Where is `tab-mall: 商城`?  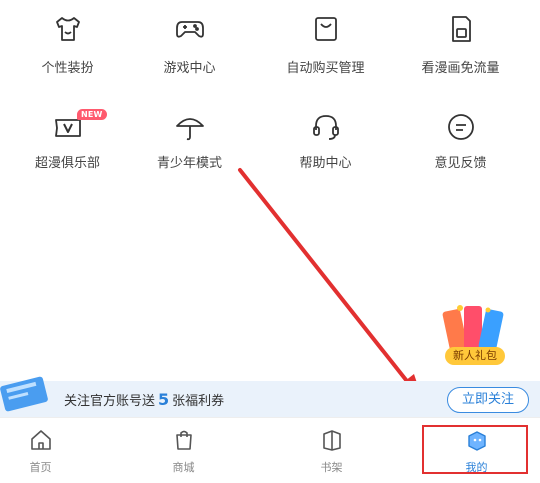
tab-mall: 商城 is located at coordinates (183, 450).